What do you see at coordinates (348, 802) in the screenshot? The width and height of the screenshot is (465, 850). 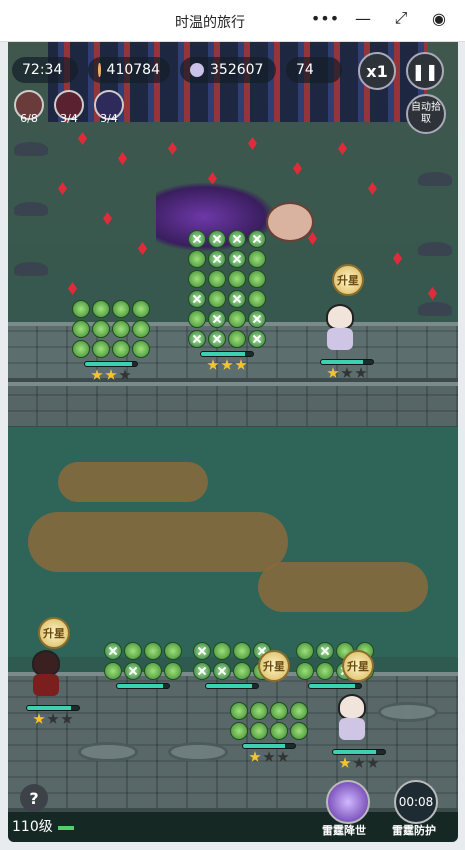 I see `thunder-strike-skill-button` at bounding box center [348, 802].